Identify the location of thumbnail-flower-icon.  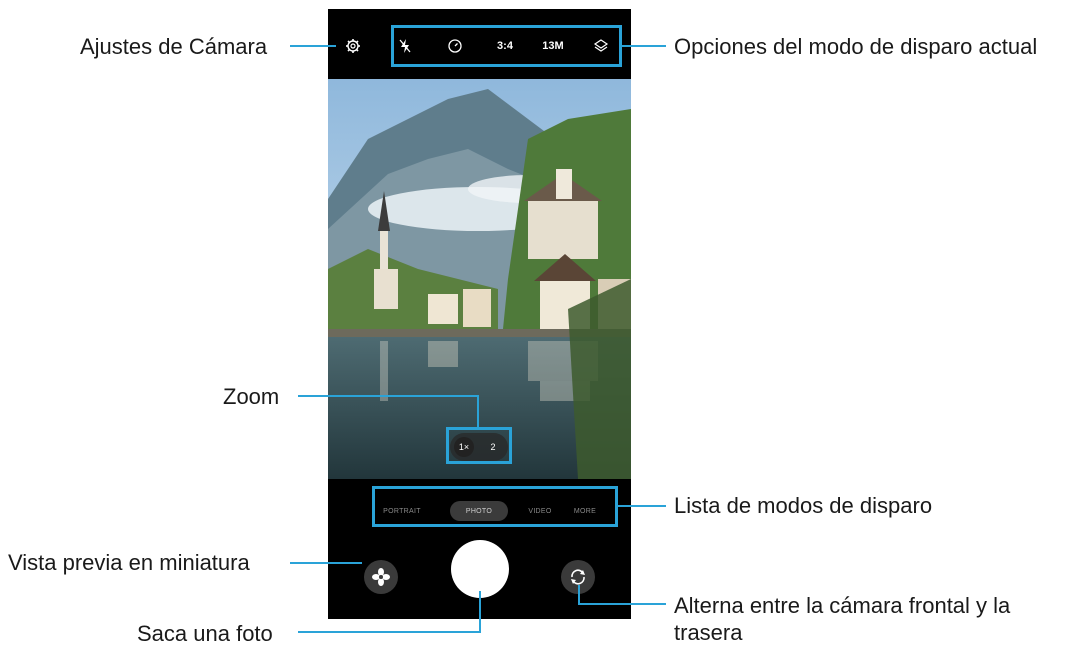
(381, 577).